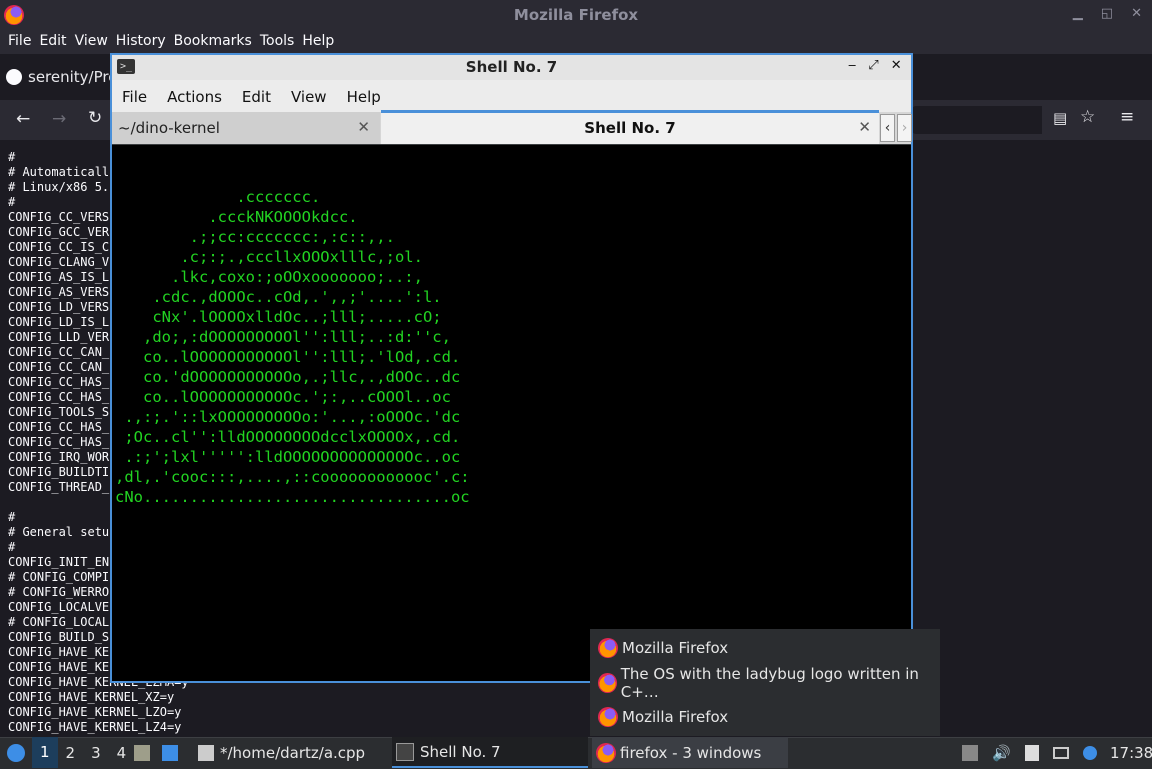  Describe the element at coordinates (137, 42) in the screenshot. I see `ff-menu-history: History` at that location.